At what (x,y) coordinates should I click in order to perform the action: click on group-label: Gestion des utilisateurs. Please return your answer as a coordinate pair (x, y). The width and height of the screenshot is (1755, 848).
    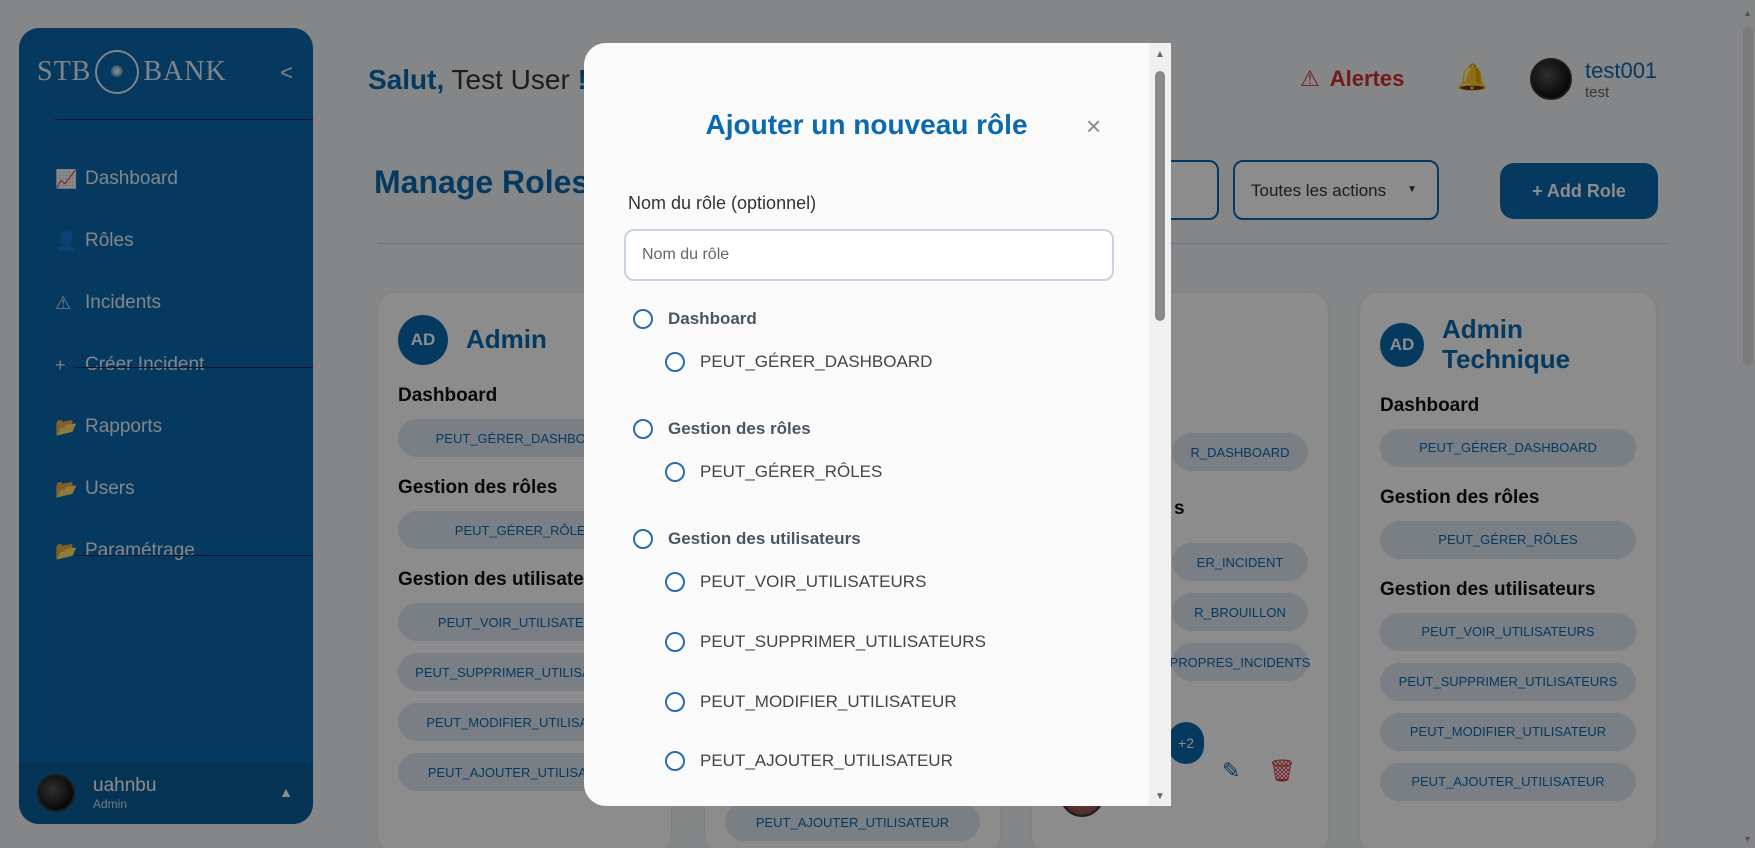
    Looking at the image, I should click on (764, 538).